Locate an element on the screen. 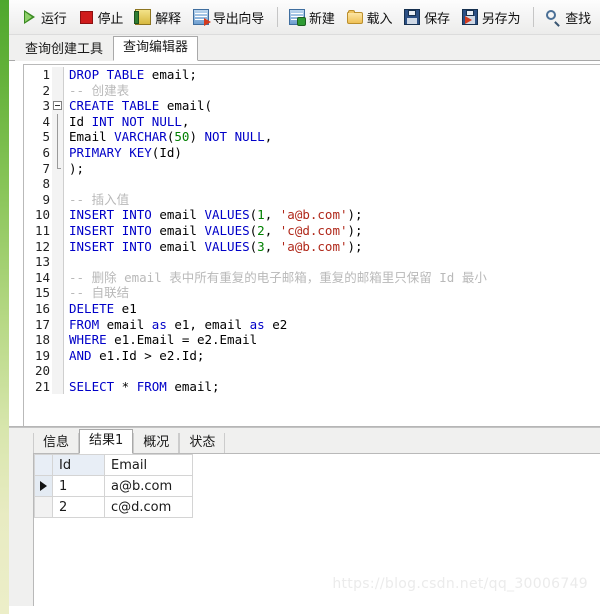 The height and width of the screenshot is (614, 600). code-token-kw: SELECT is located at coordinates (92, 386).